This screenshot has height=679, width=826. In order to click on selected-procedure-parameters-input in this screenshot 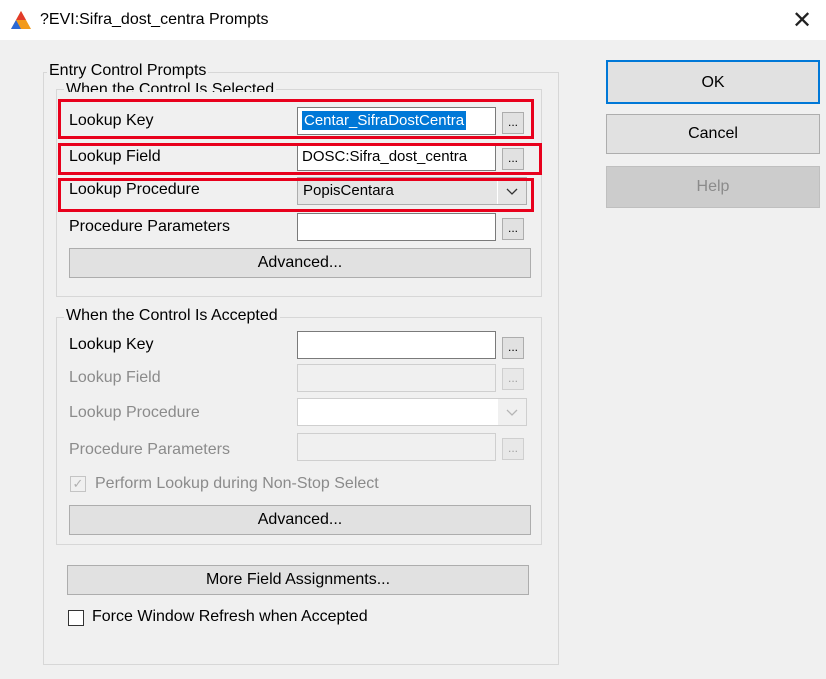, I will do `click(396, 227)`.